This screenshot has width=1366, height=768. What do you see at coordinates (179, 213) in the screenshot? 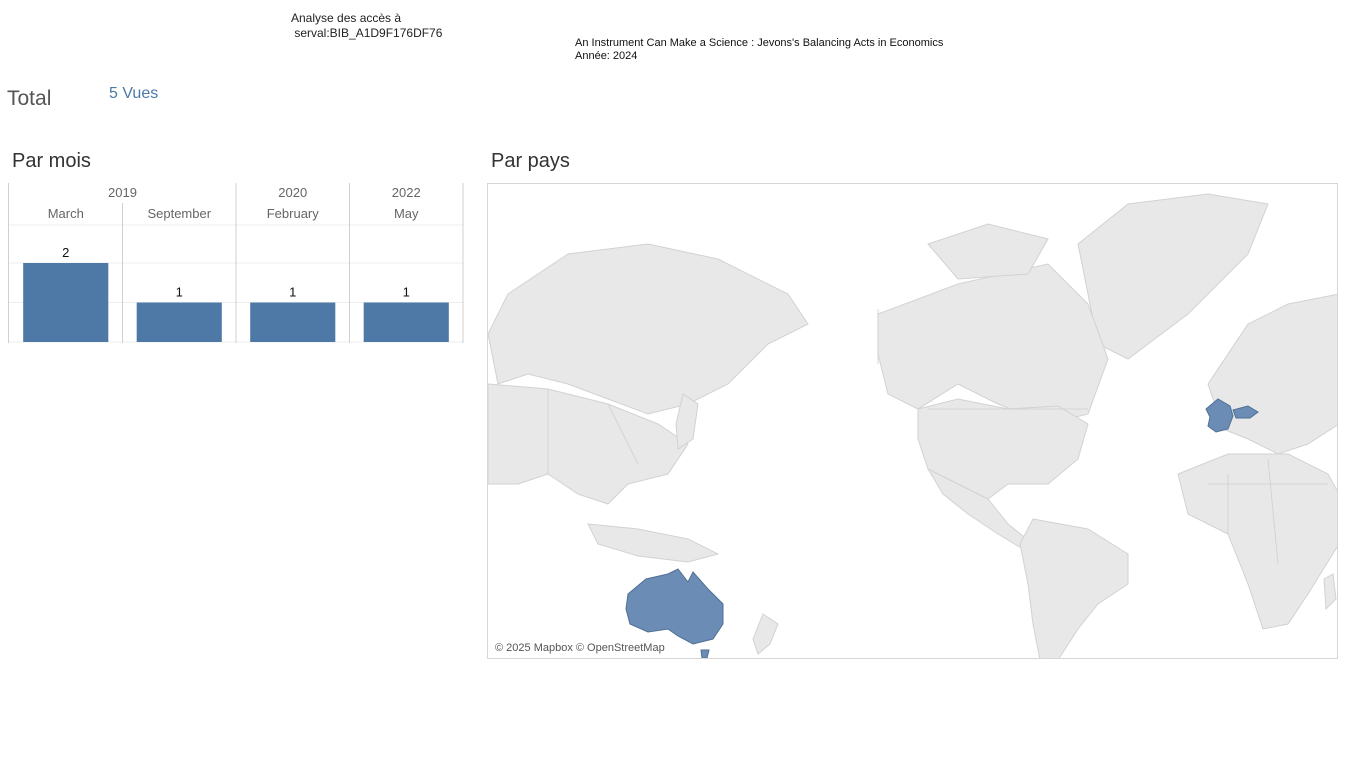
I see `month-label: September` at bounding box center [179, 213].